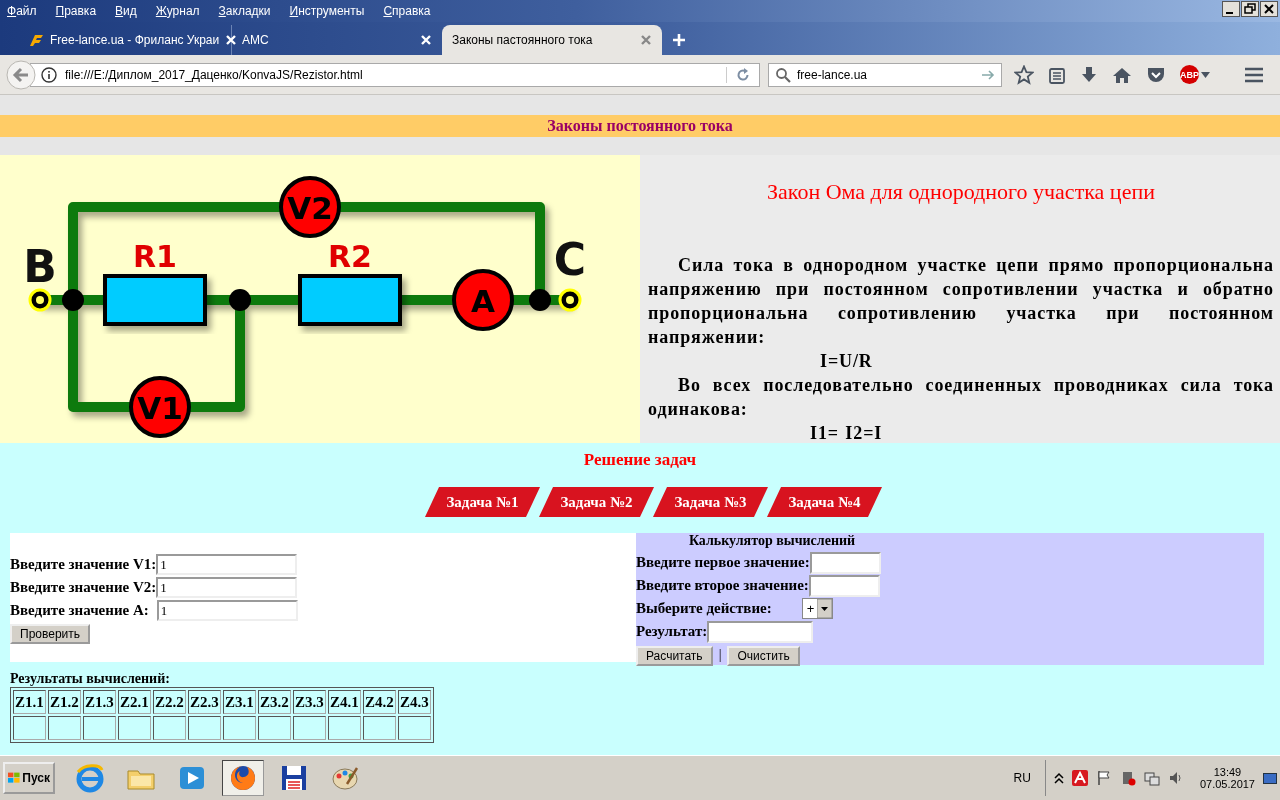 Image resolution: width=1280 pixels, height=800 pixels. I want to click on menu-item: Справка, so click(407, 11).